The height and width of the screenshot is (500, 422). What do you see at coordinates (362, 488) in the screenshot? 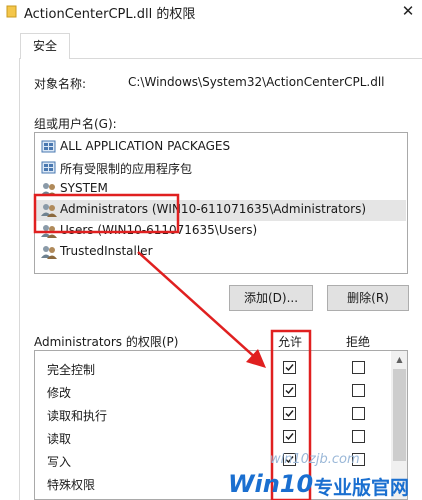
I see `brand-cn: 专业版官网` at bounding box center [362, 488].